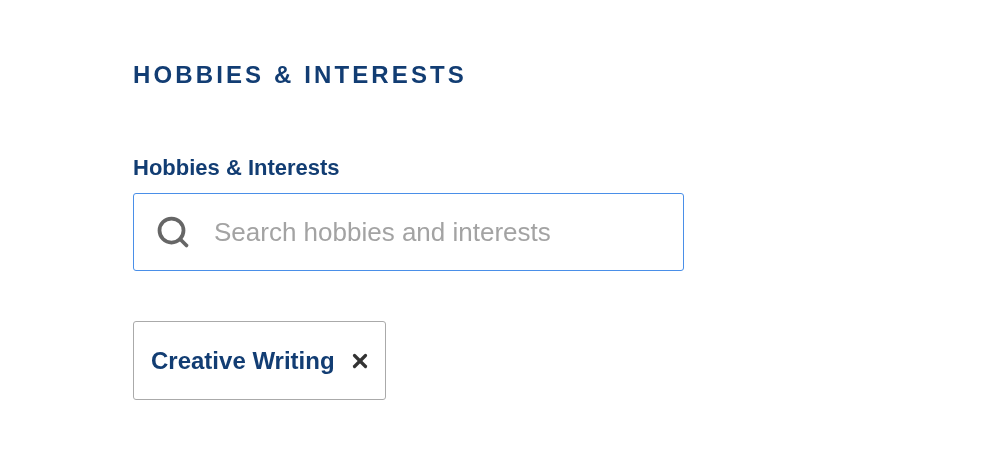  I want to click on section-title: HOBBIES & INTERESTS, so click(300, 75).